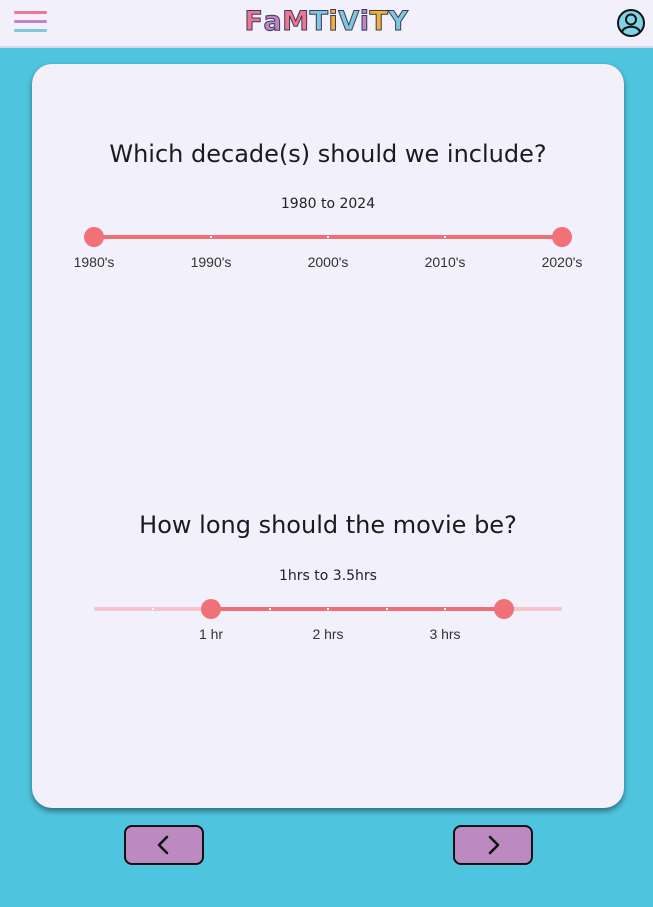 The image size is (653, 907). Describe the element at coordinates (328, 262) in the screenshot. I see `decade-tick-label: 2000's` at that location.